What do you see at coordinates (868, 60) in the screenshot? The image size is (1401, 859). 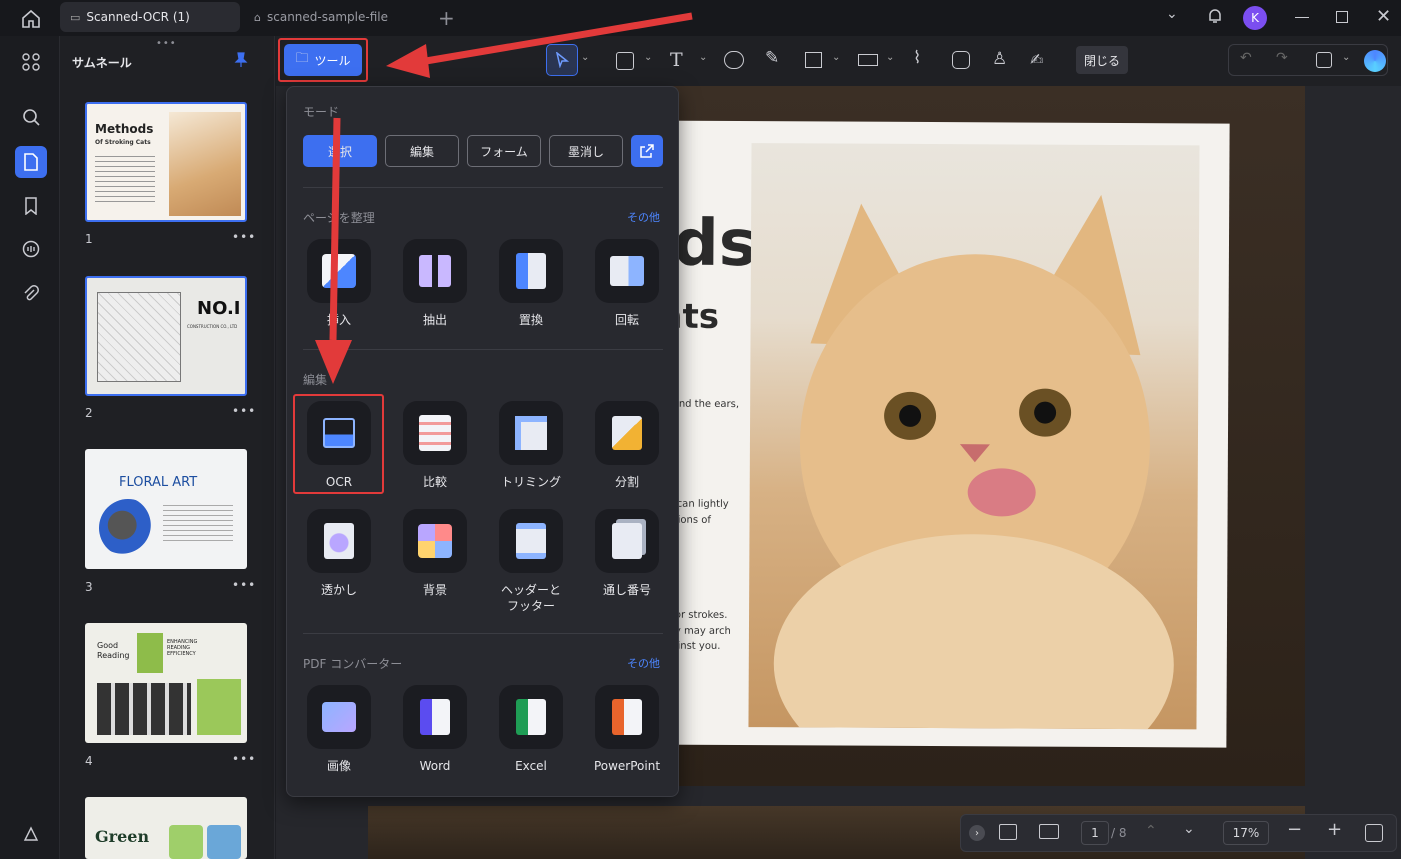 I see `measure-tool-icon` at bounding box center [868, 60].